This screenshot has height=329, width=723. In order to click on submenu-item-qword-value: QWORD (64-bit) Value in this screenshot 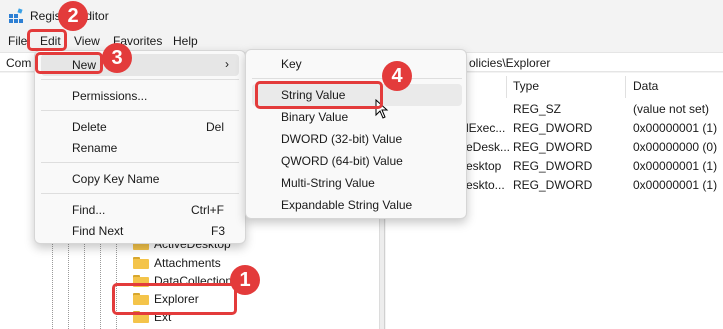, I will do `click(357, 161)`.